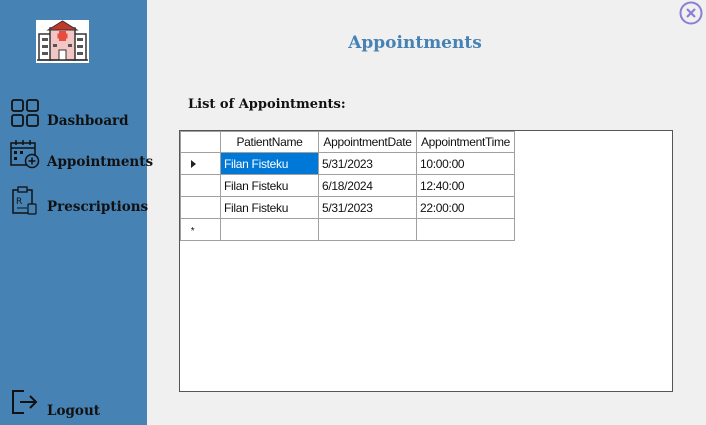 The image size is (706, 425). I want to click on sidebar-item-prescriptions: R Prescriptions, so click(74, 204).